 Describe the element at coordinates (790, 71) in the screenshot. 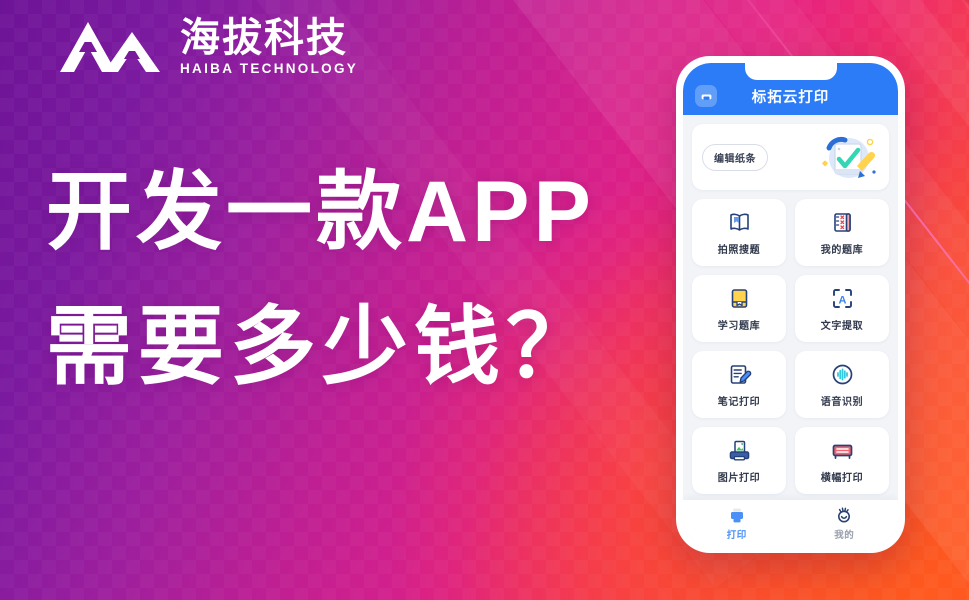

I see `phone-notch` at that location.